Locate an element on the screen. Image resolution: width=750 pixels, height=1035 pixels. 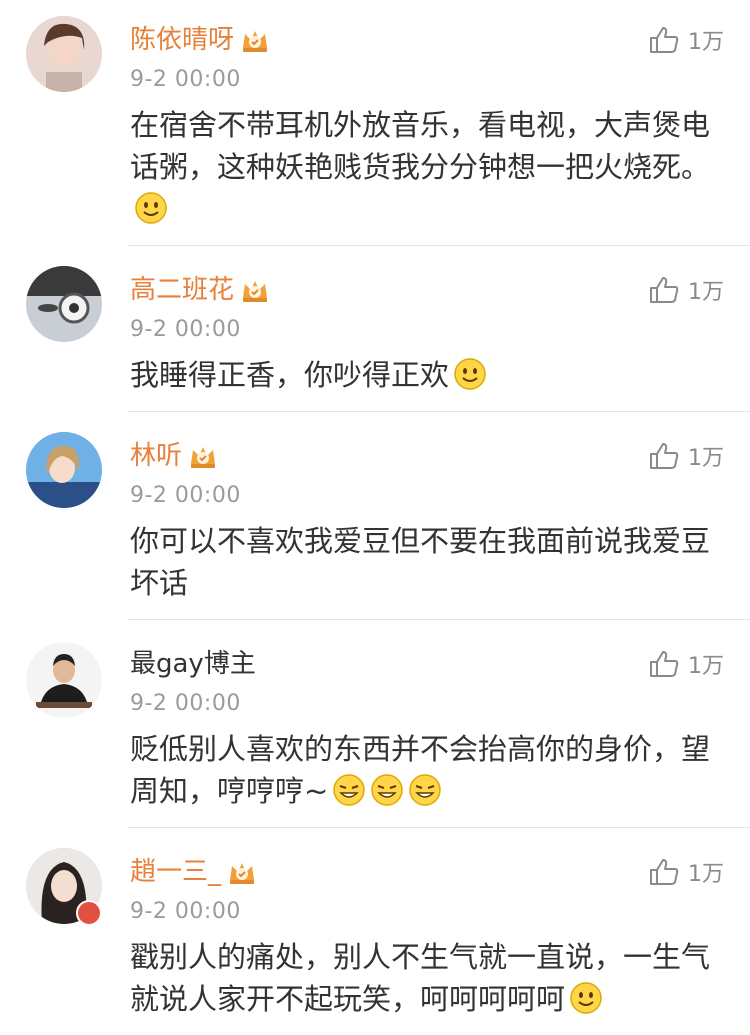
comment-text: 你可以不喜欢我爱豆但不要在我面前说我爱豆坏话 is located at coordinates (425, 562).